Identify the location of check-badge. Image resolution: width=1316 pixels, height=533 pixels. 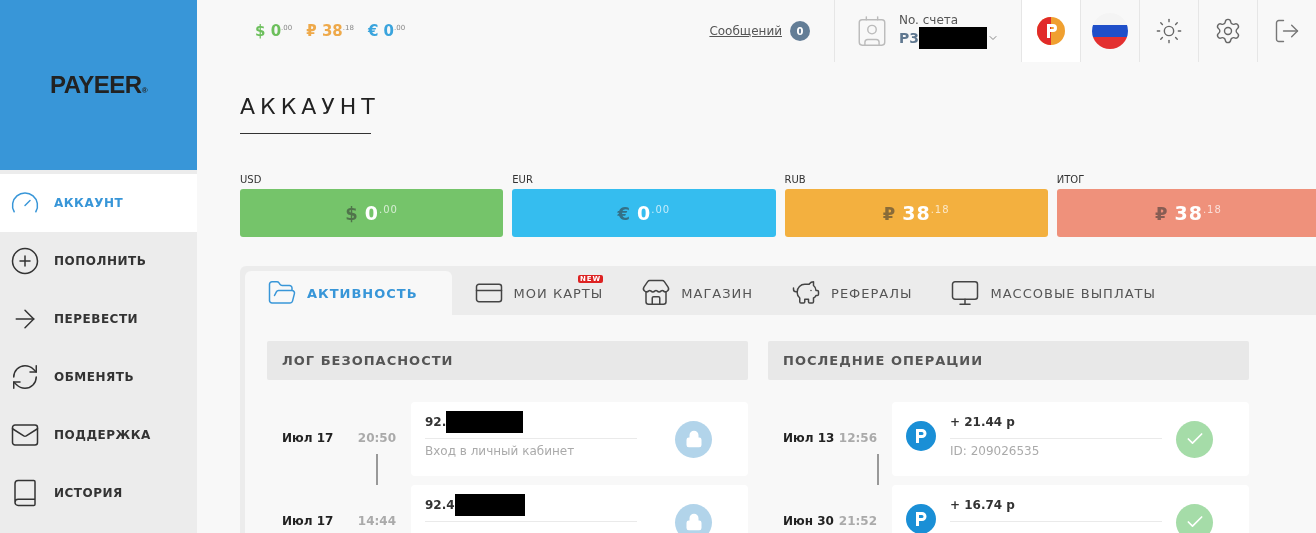
(1194, 439).